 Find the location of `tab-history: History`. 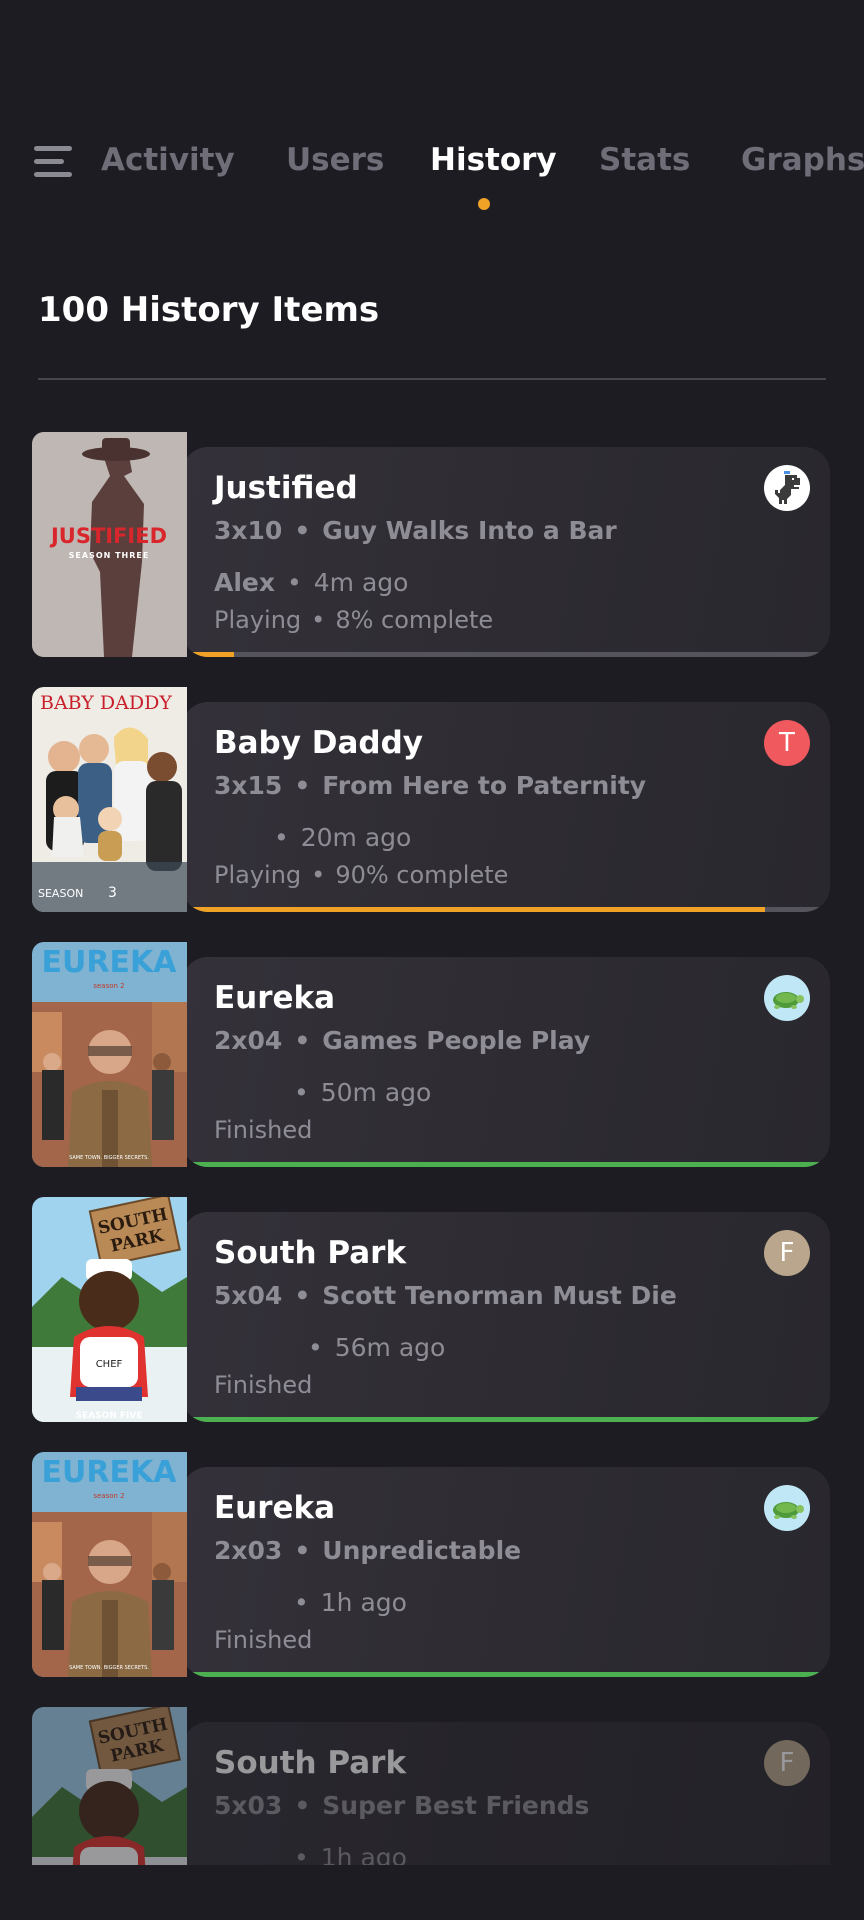

tab-history: History is located at coordinates (493, 160).